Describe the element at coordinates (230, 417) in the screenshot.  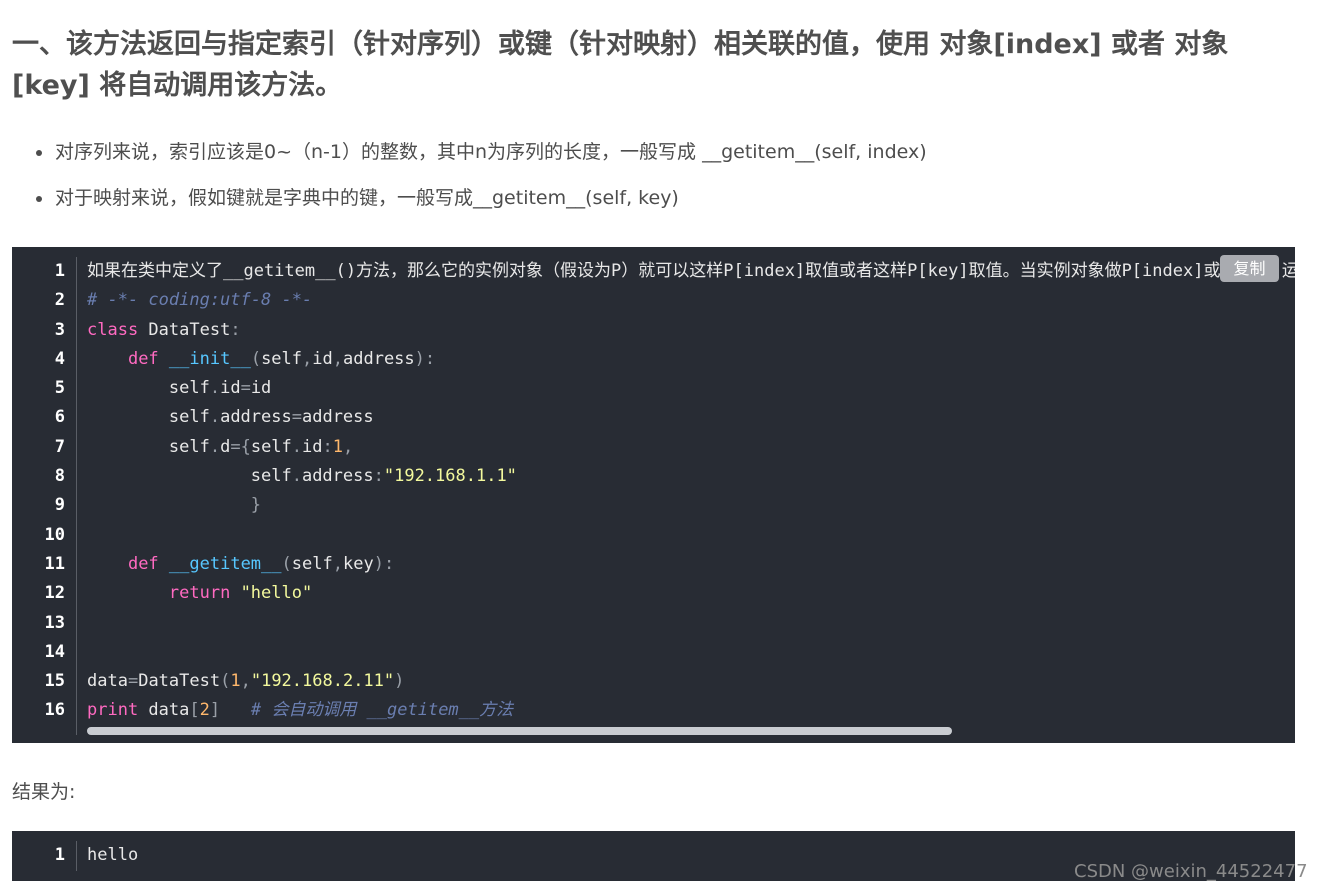
I see `code-line: self.address=address` at that location.